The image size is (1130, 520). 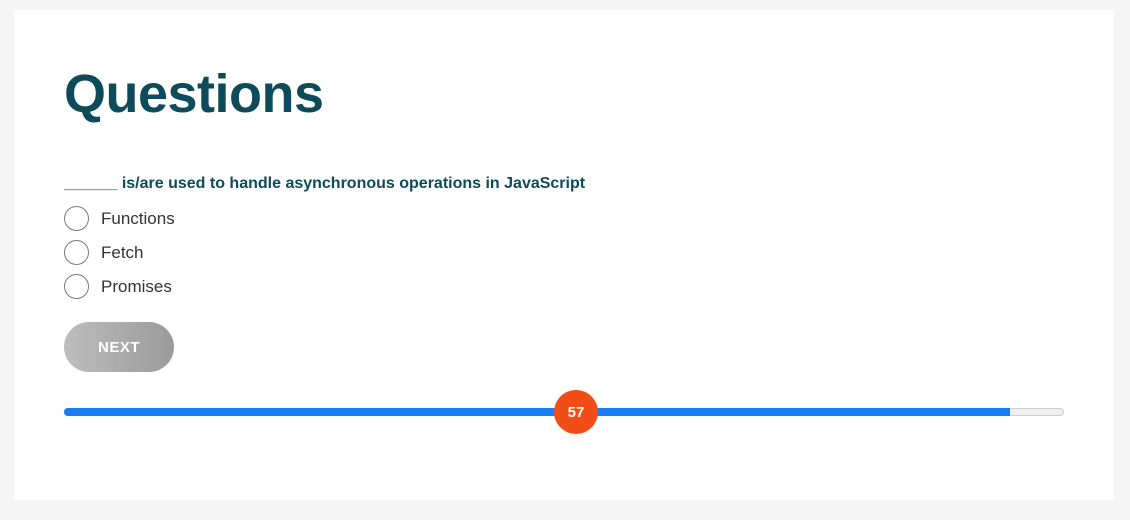 I want to click on progress-fill, so click(x=537, y=412).